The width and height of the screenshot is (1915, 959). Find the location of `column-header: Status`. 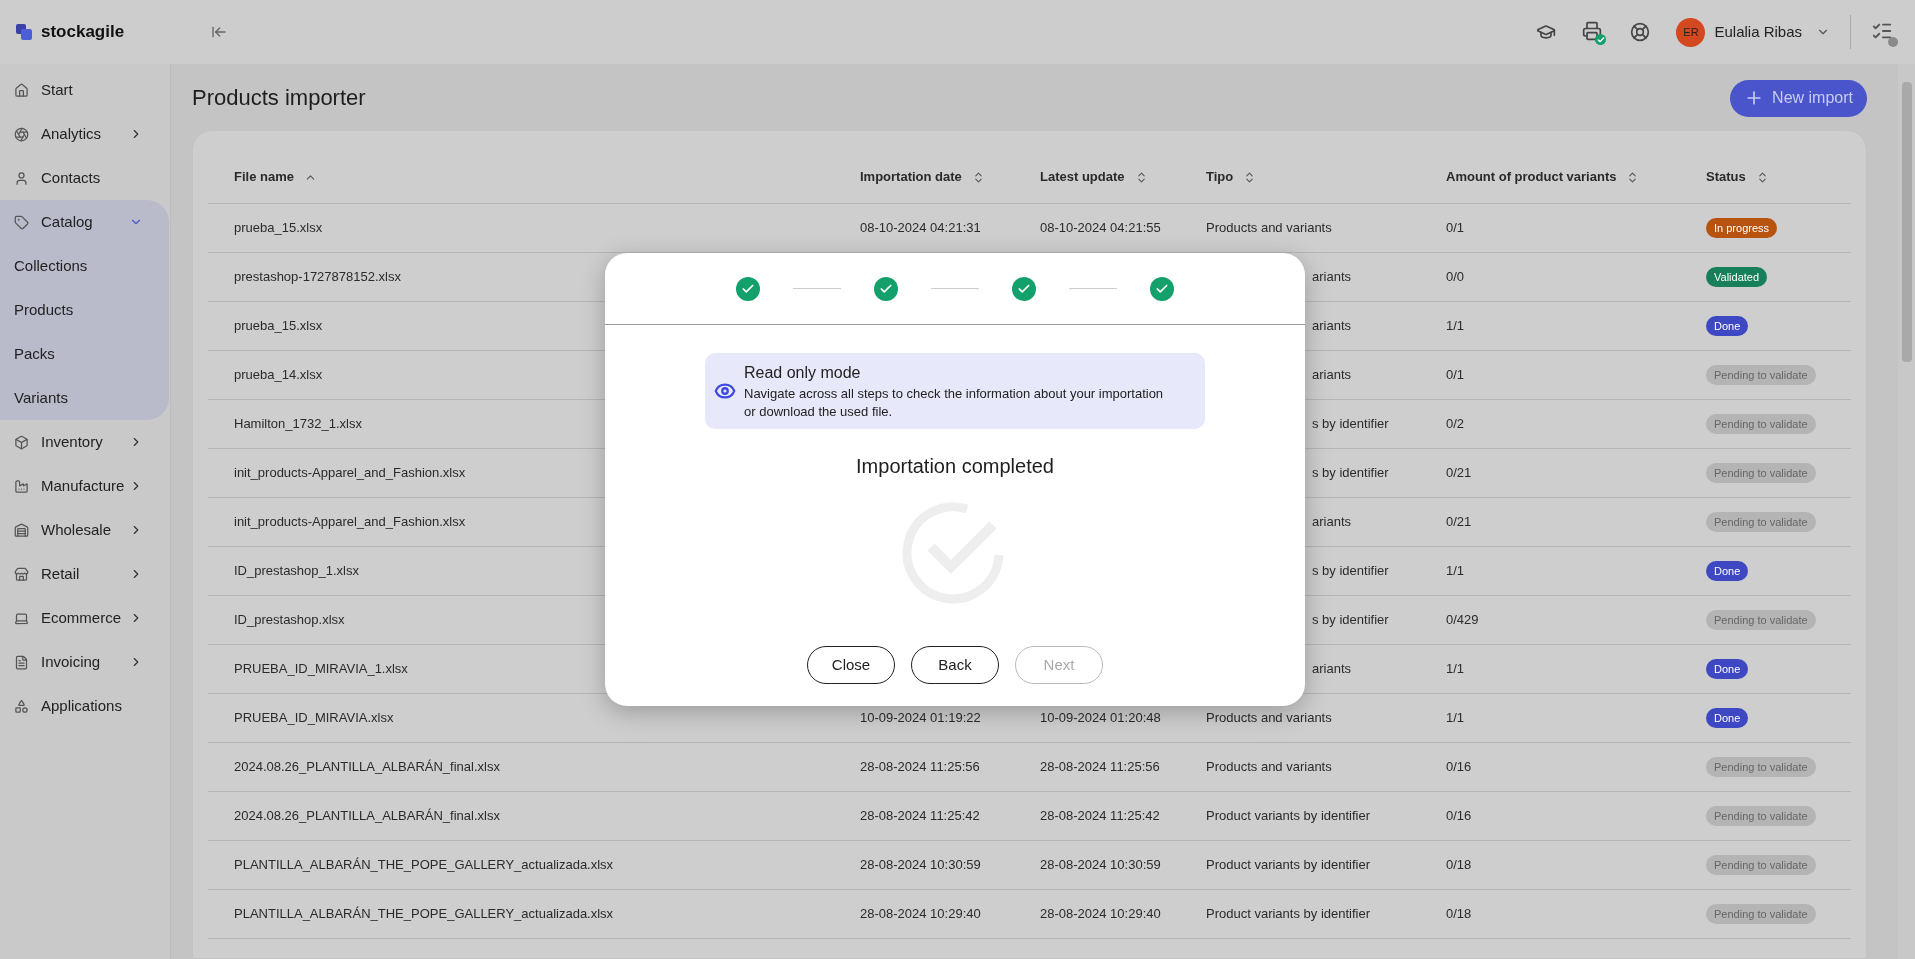

column-header: Status is located at coordinates (1726, 177).